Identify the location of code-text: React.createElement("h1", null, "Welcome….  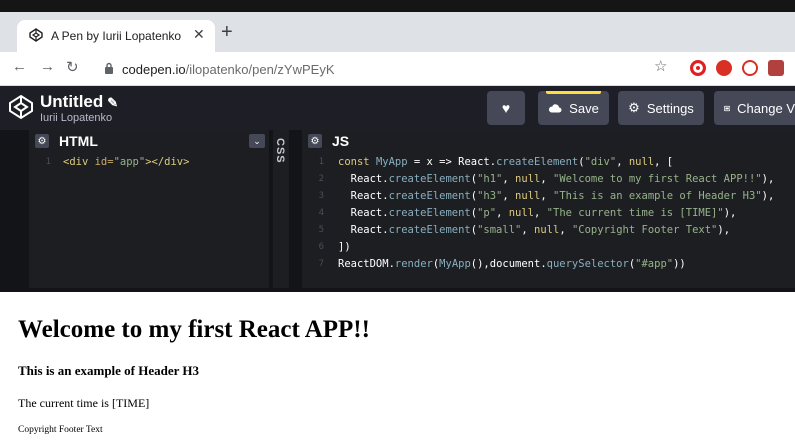
(556, 179).